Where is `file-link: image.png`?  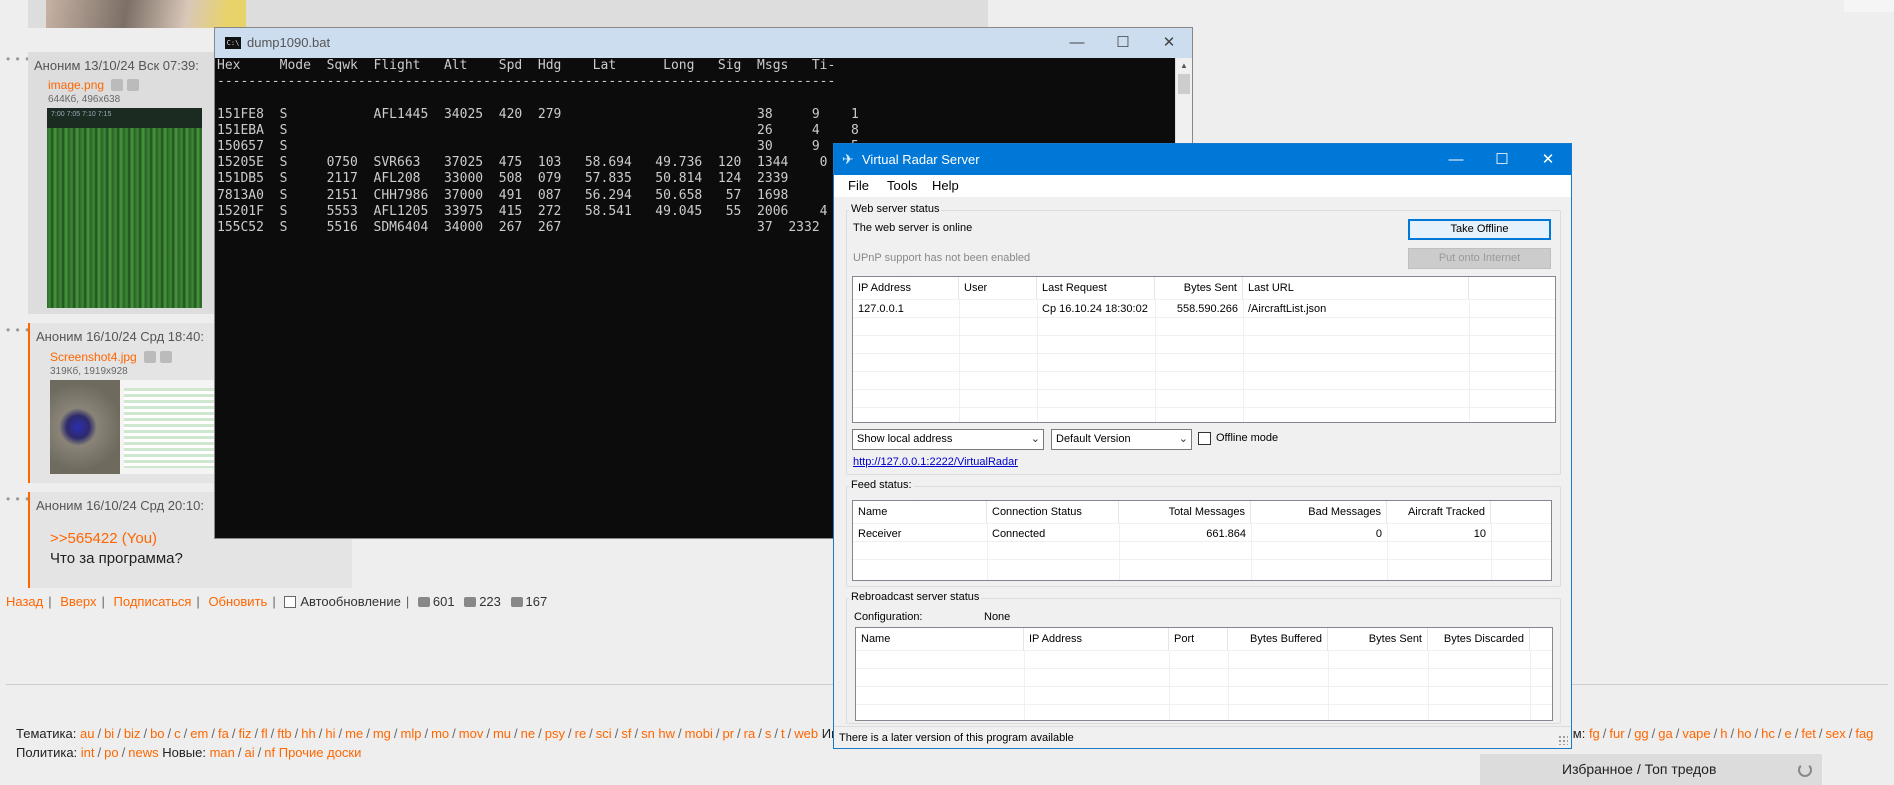
file-link: image.png is located at coordinates (76, 85).